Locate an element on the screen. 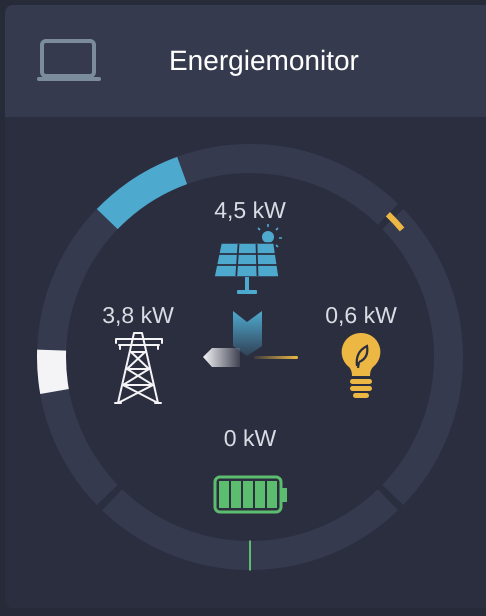  flow-line is located at coordinates (276, 357).